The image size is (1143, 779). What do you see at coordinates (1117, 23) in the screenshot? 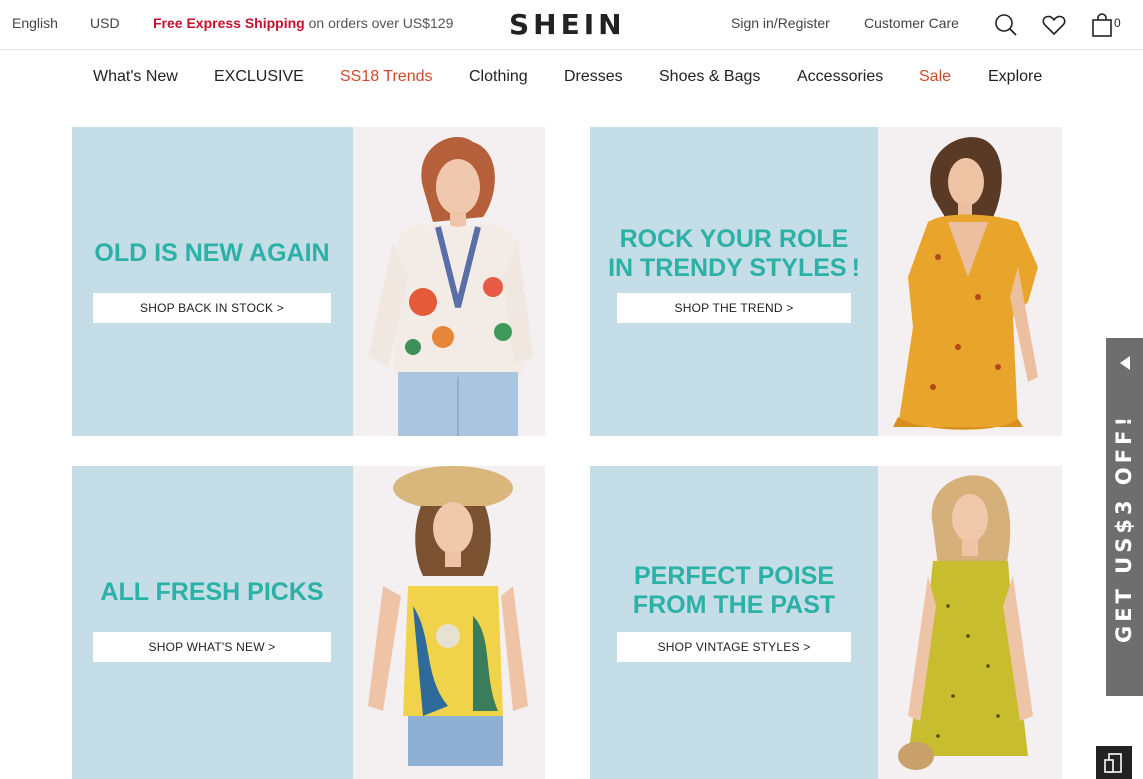
I see `bag-count-badge: 0` at bounding box center [1117, 23].